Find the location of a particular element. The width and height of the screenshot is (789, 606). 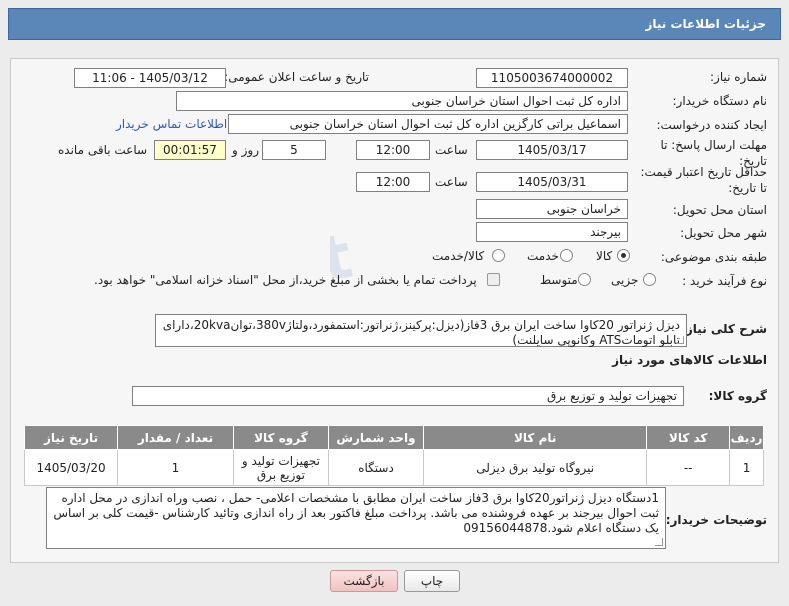

buyer-label: نام دستگاه خریدار: is located at coordinates (720, 101).